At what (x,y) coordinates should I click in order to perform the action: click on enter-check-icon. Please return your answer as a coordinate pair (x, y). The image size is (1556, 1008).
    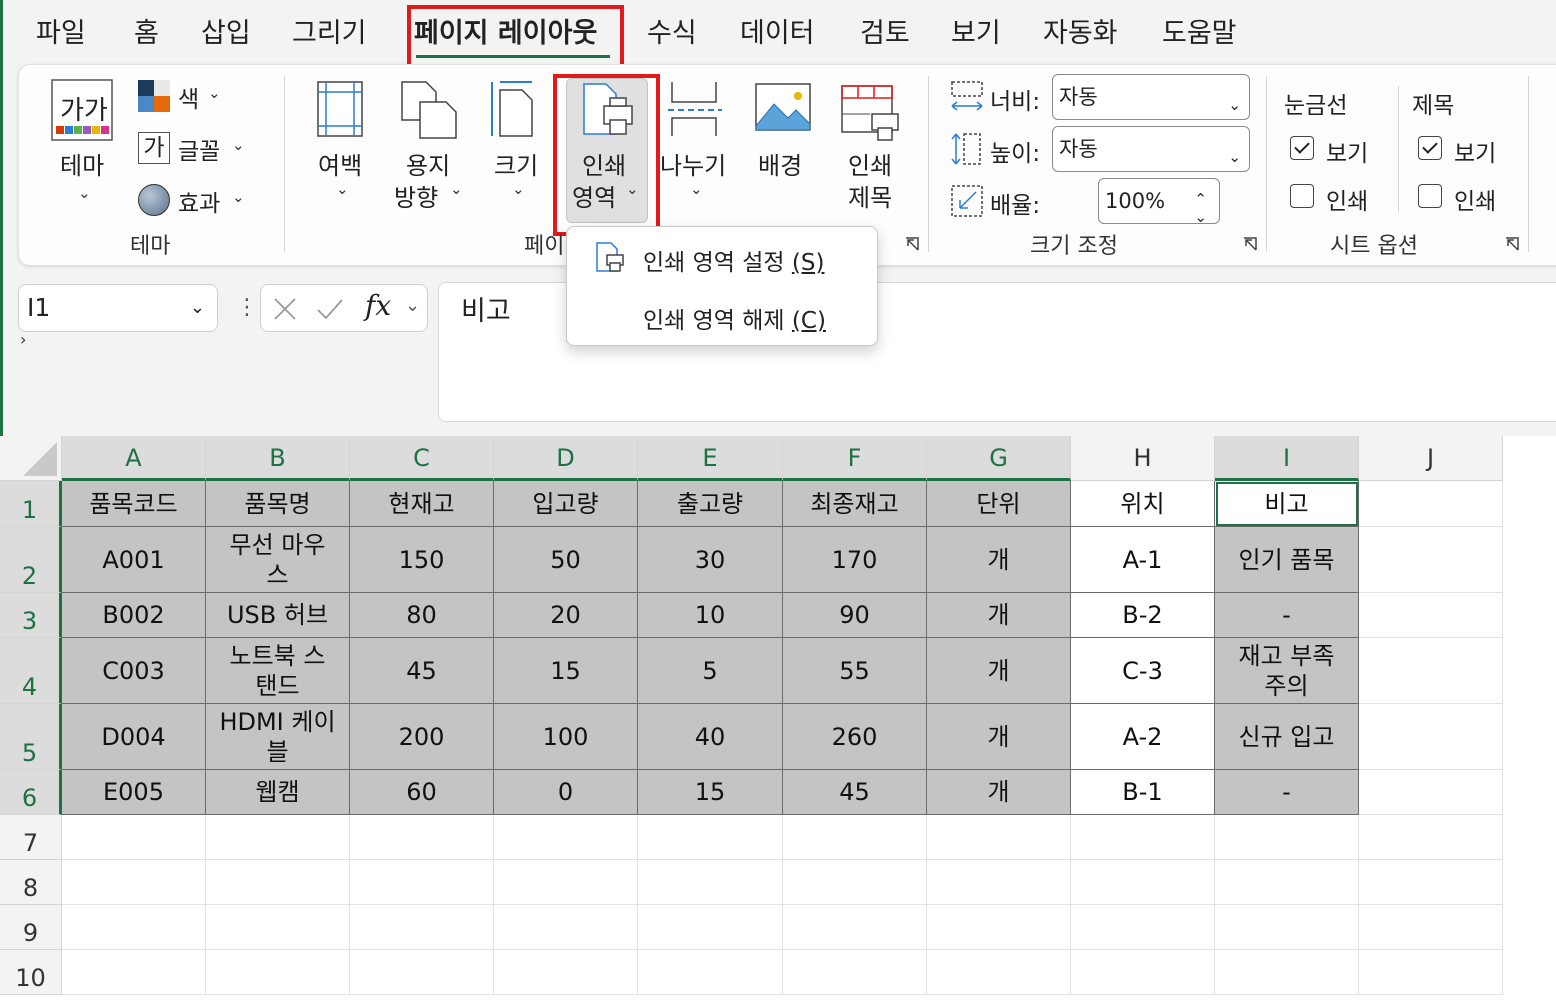
    Looking at the image, I should click on (330, 309).